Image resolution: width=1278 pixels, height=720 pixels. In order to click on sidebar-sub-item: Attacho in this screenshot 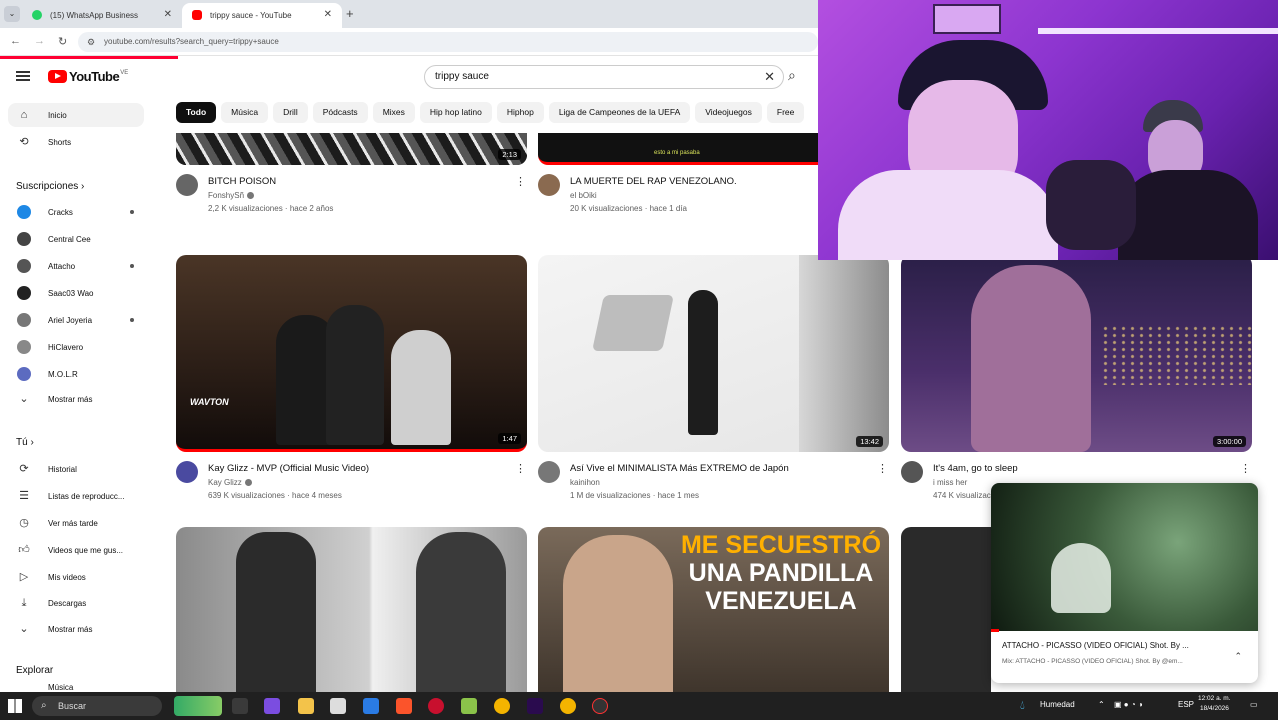, I will do `click(76, 266)`.